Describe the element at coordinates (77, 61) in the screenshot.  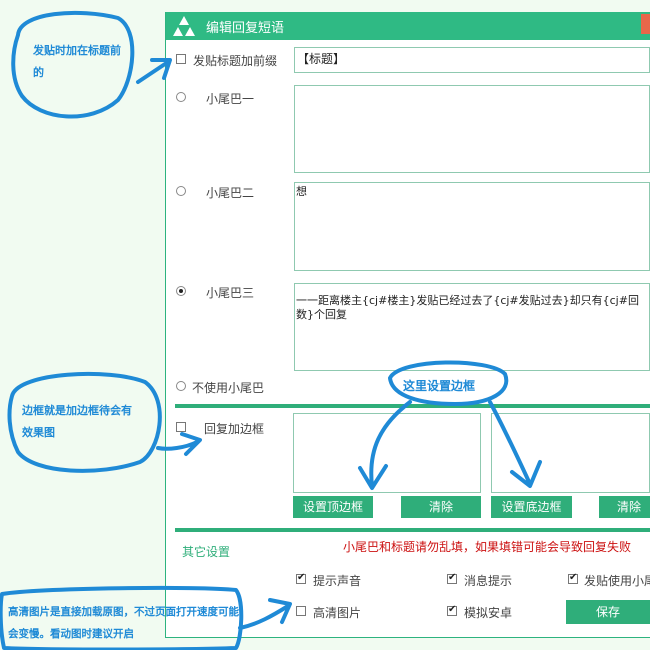
I see `annotation-text-1: 发贴时加在标题前的` at that location.